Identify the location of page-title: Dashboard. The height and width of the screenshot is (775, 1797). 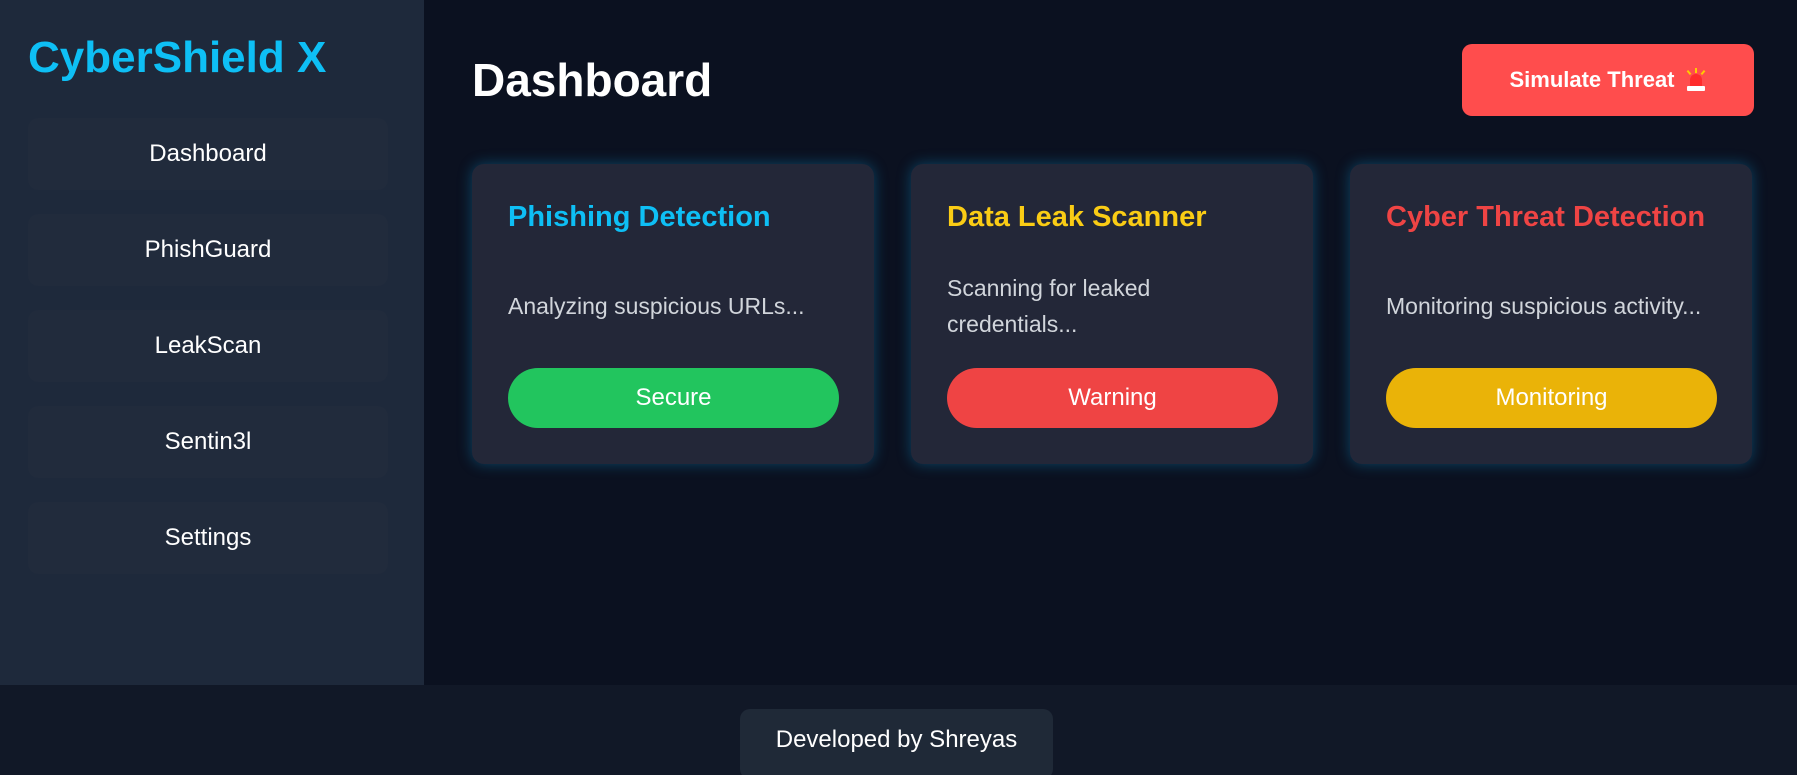
(592, 80).